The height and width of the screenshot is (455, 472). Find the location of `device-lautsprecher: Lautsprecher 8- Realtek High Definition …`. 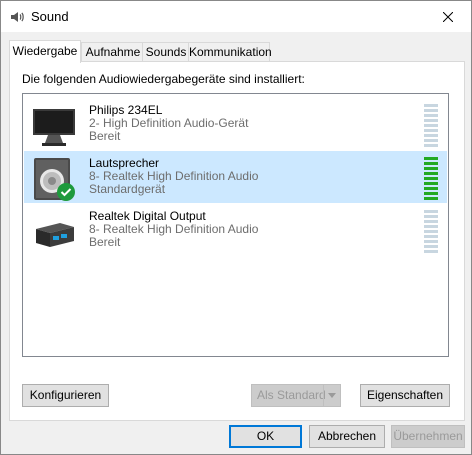

device-lautsprecher: Lautsprecher 8- Realtek High Definition … is located at coordinates (235, 177).